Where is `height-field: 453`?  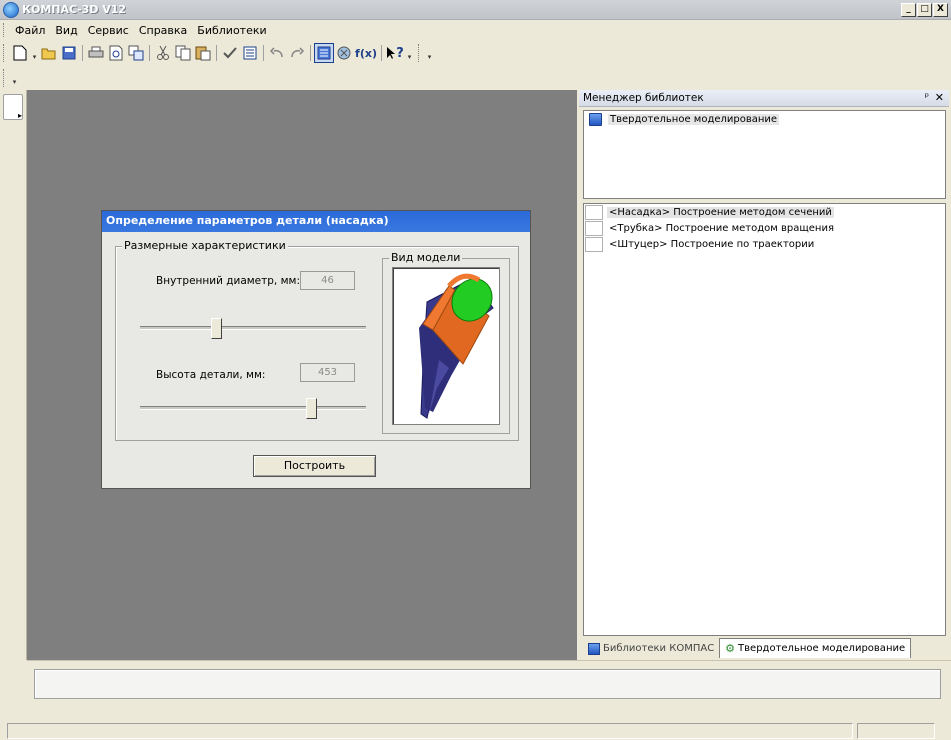 height-field: 453 is located at coordinates (327, 372).